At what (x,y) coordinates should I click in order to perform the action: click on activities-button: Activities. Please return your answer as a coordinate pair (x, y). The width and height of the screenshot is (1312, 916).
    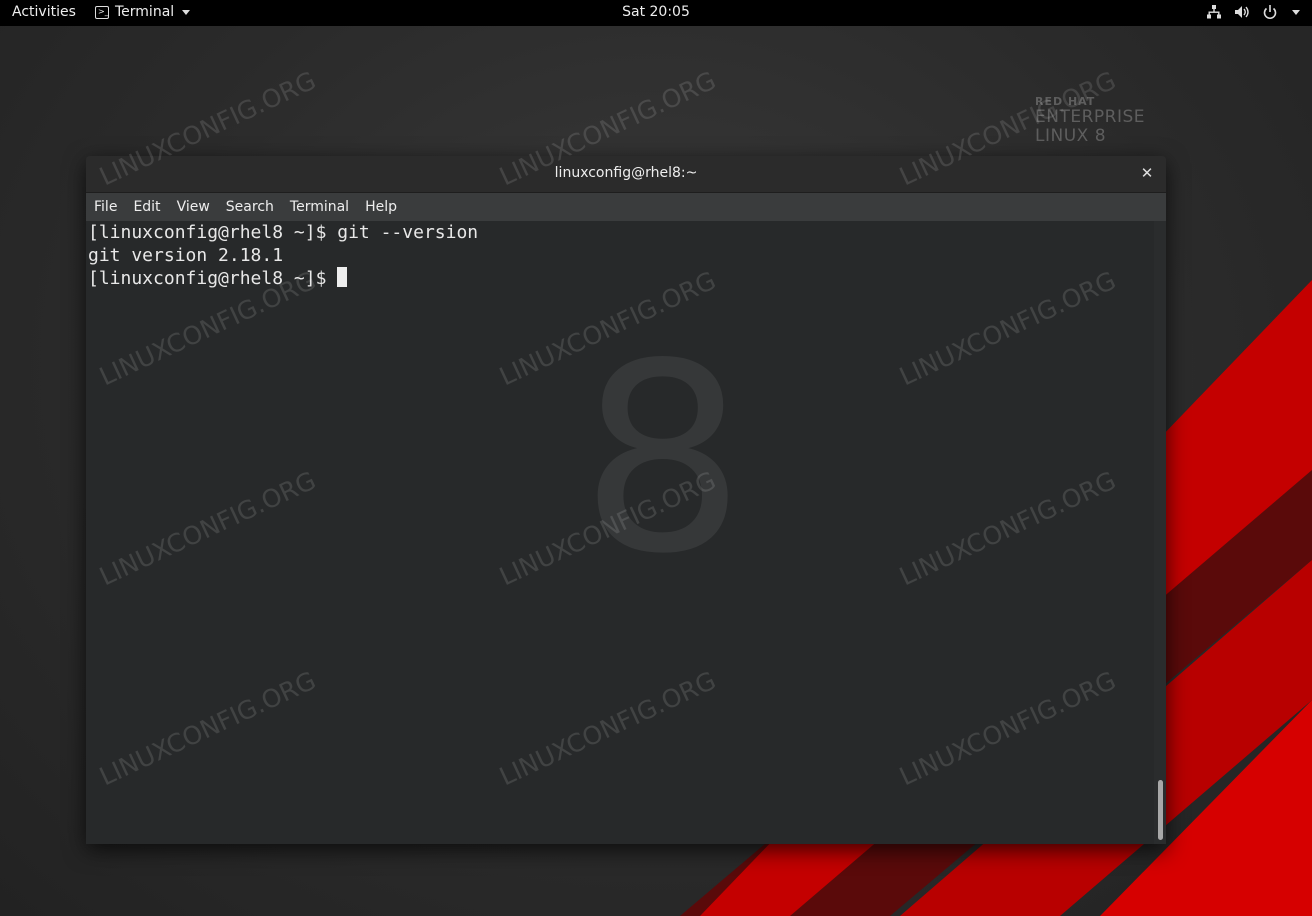
    Looking at the image, I should click on (44, 12).